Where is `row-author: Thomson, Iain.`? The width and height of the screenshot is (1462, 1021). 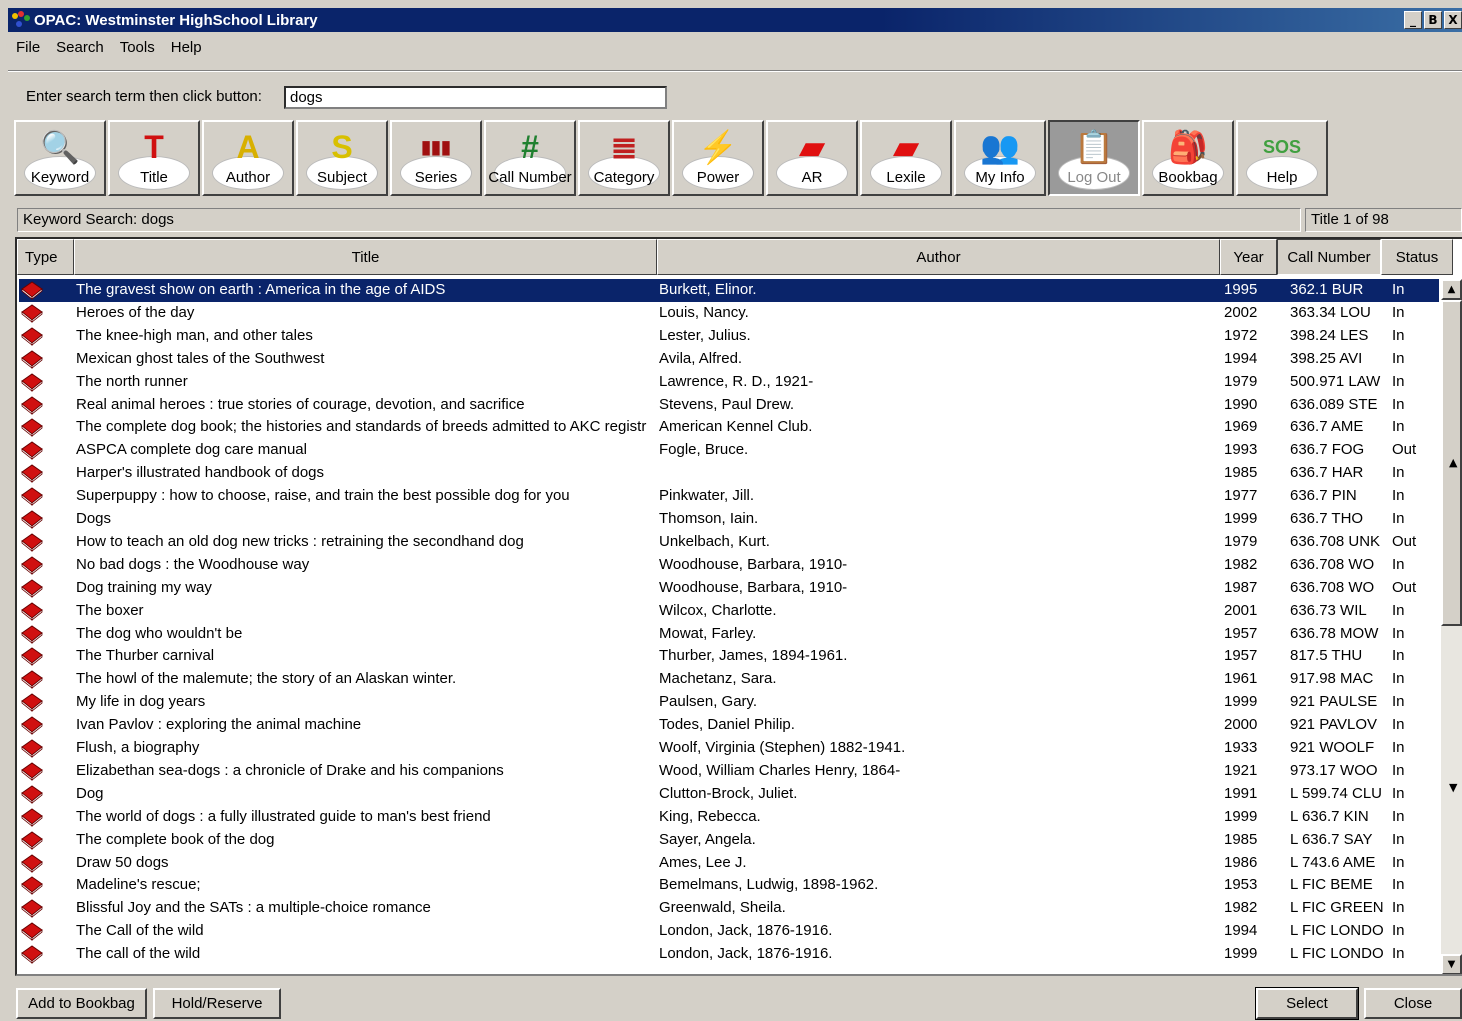 row-author: Thomson, Iain. is located at coordinates (709, 518).